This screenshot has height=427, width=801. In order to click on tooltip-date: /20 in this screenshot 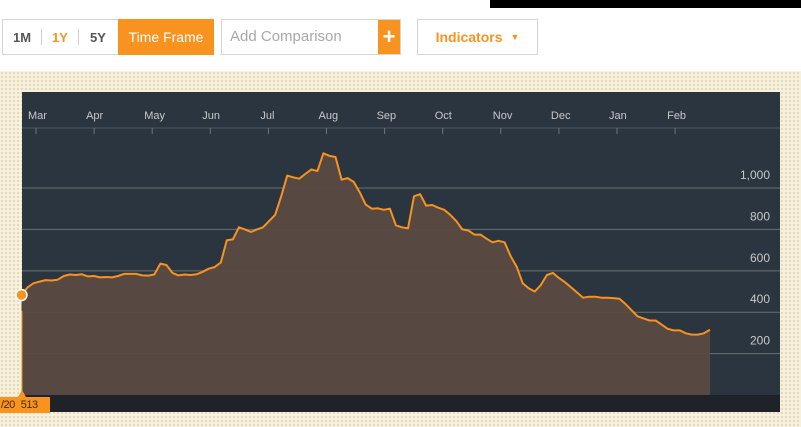, I will do `click(8, 405)`.